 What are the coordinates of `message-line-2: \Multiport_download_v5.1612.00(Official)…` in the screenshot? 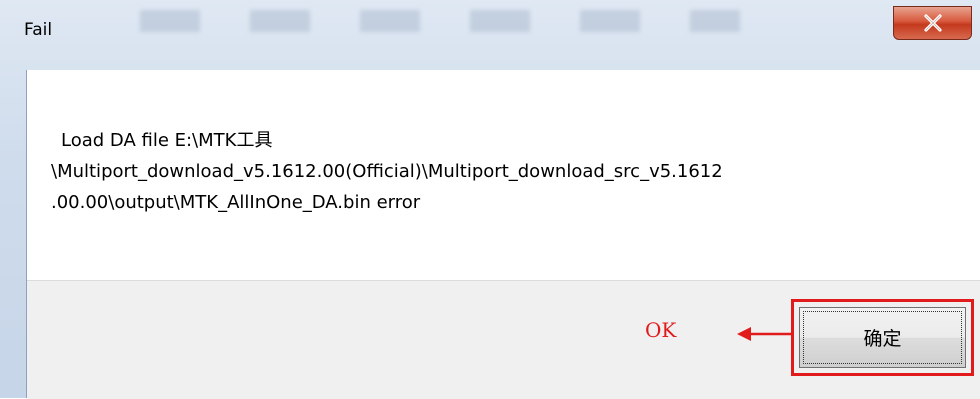 It's located at (387, 171).